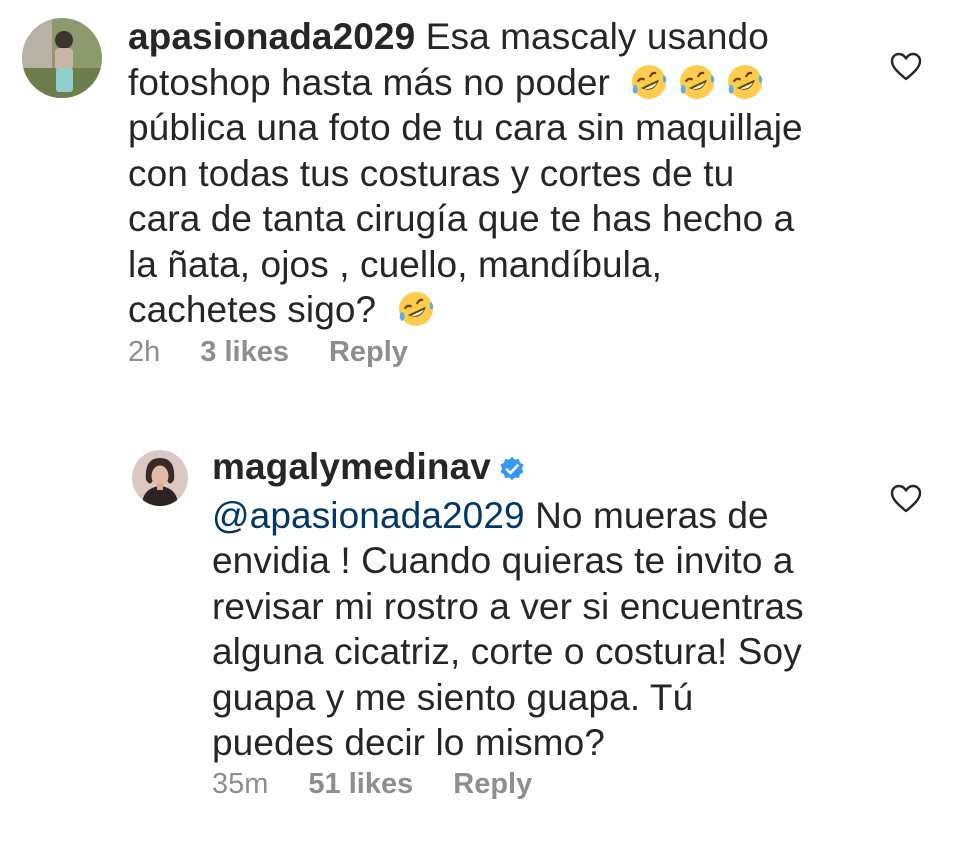 The width and height of the screenshot is (980, 856). What do you see at coordinates (508, 606) in the screenshot?
I see `comment-line: revisar mi rostro a ver si encuentras` at bounding box center [508, 606].